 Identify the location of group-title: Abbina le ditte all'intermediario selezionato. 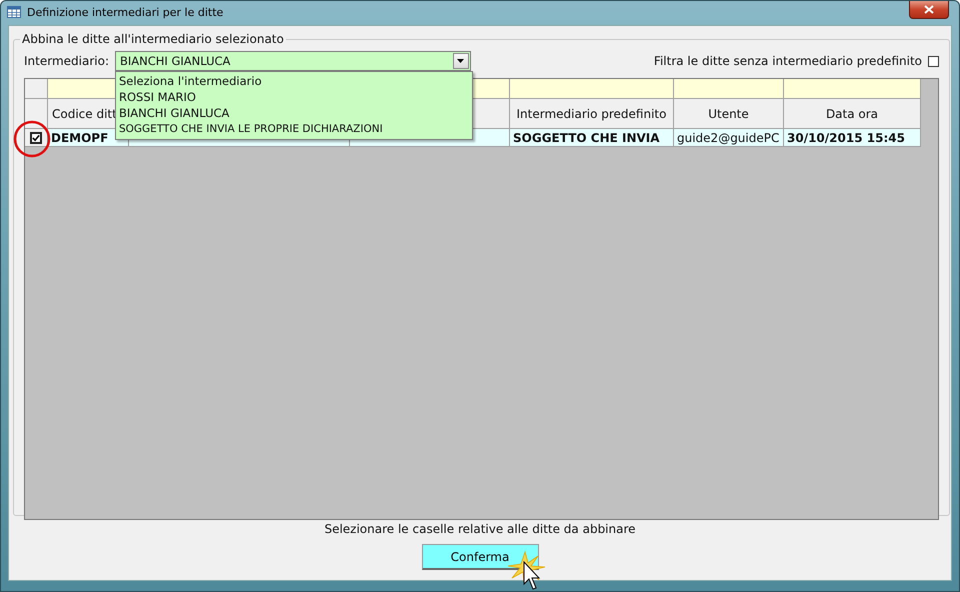
(153, 39).